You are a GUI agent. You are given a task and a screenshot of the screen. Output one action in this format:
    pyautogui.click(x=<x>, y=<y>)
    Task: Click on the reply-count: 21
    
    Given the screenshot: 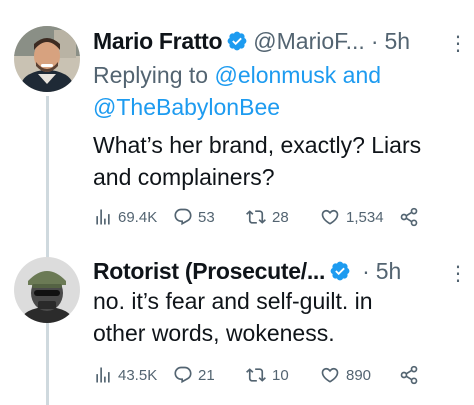 What is the action you would take?
    pyautogui.click(x=206, y=375)
    